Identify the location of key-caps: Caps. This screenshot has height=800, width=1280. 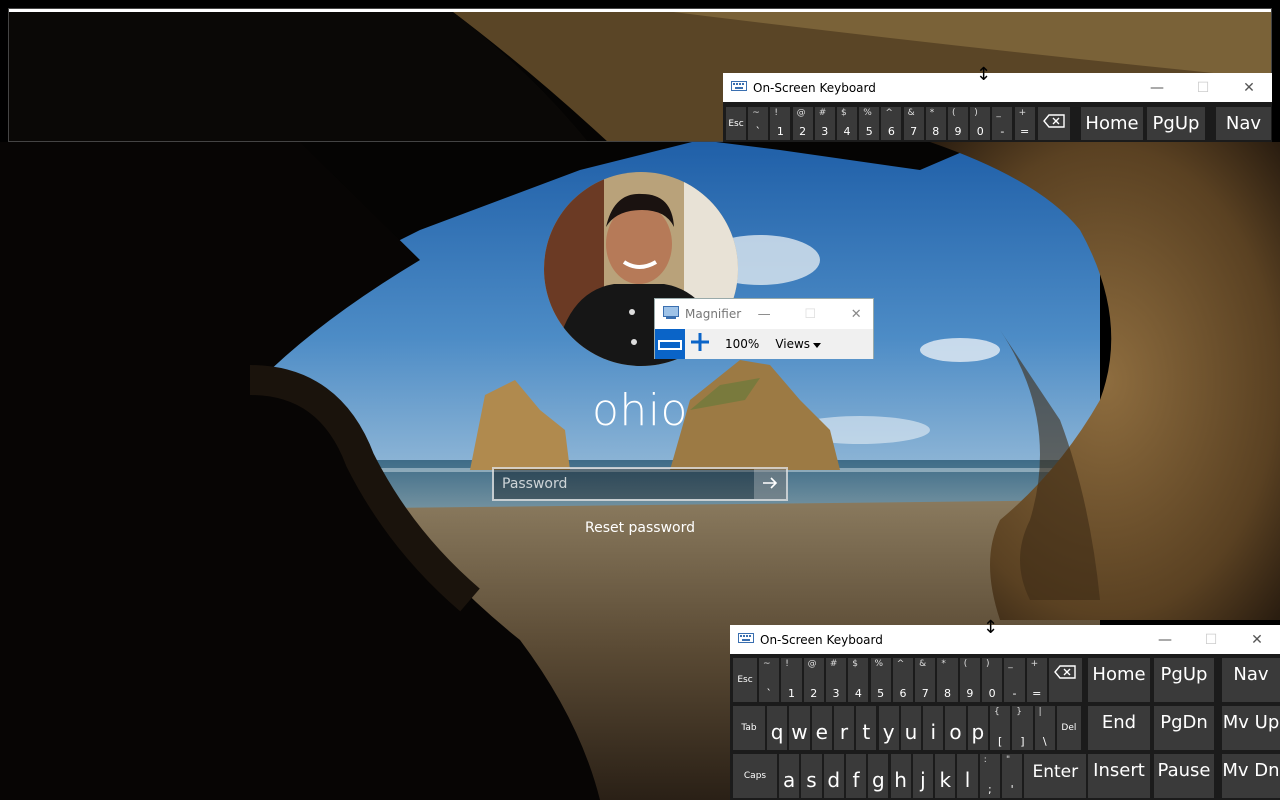
(755, 776).